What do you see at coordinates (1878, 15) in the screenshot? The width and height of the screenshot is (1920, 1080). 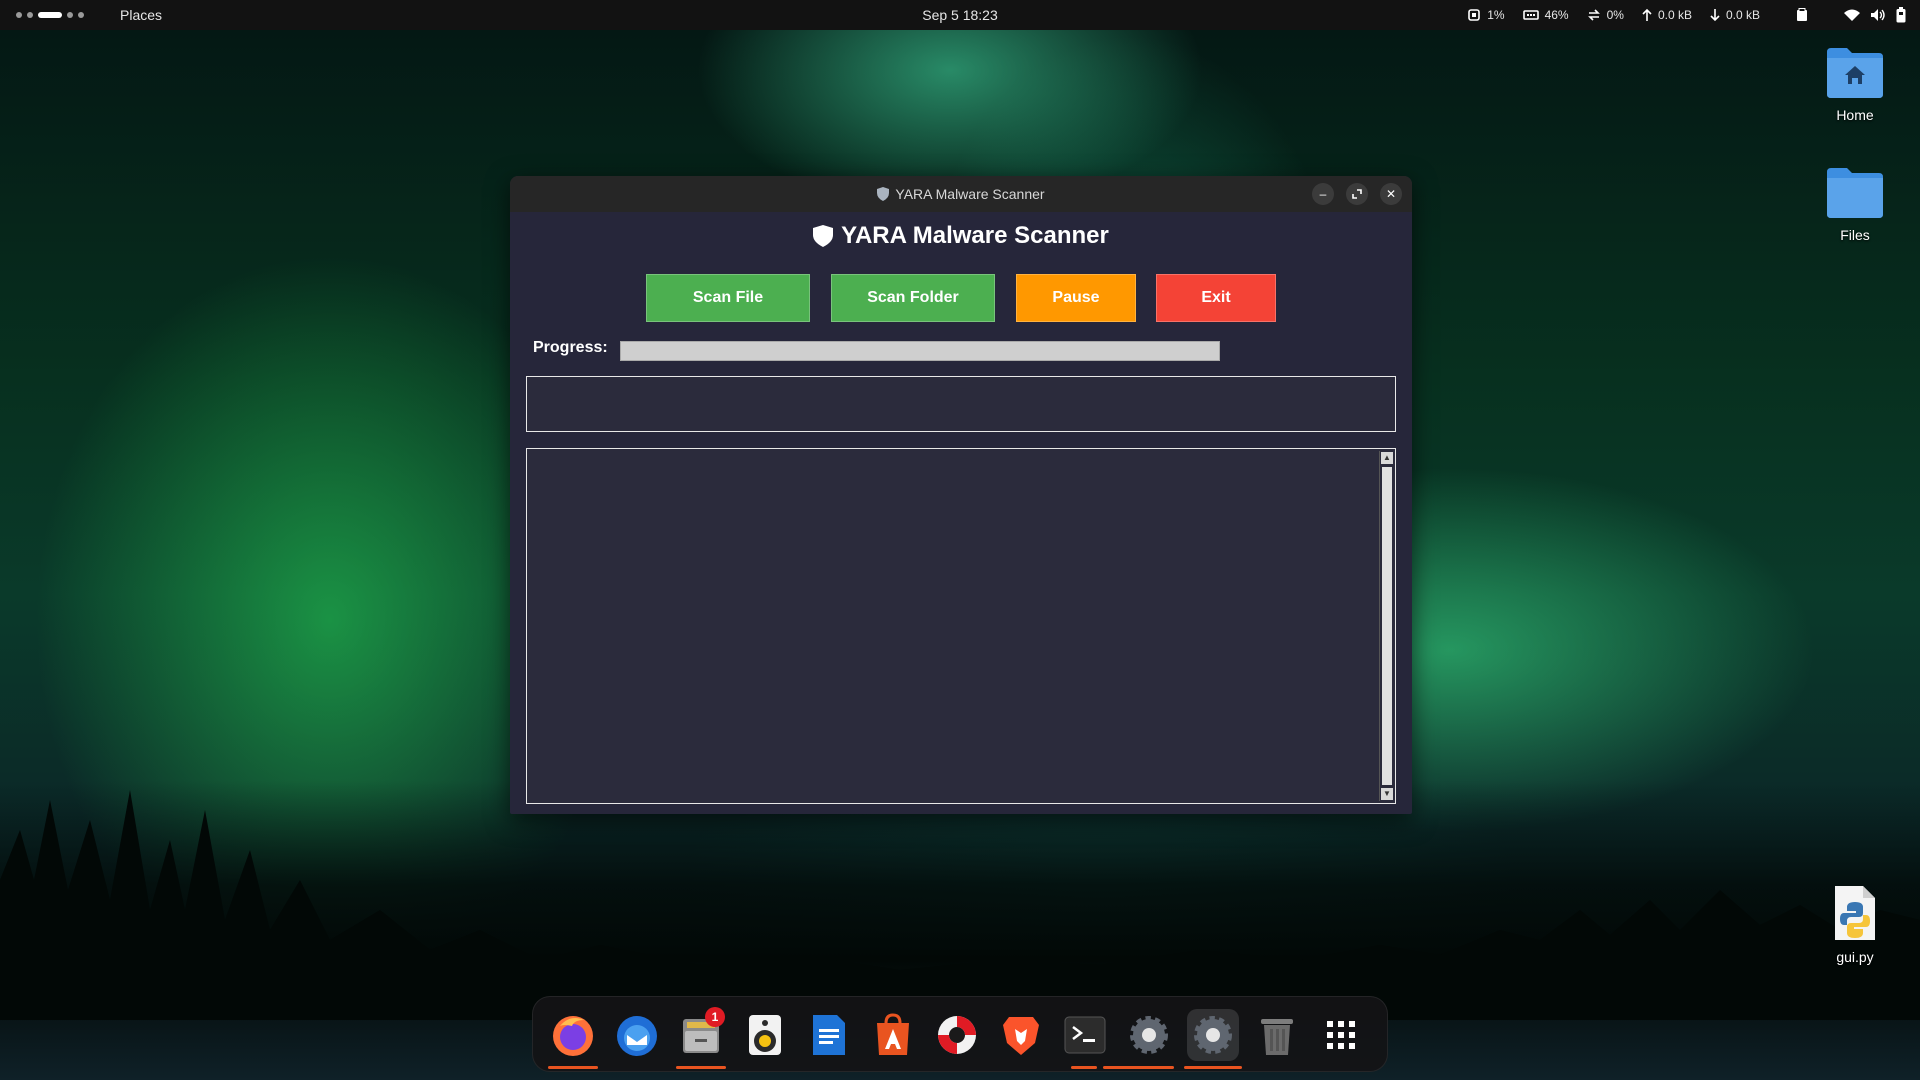 I see `volume-icon` at bounding box center [1878, 15].